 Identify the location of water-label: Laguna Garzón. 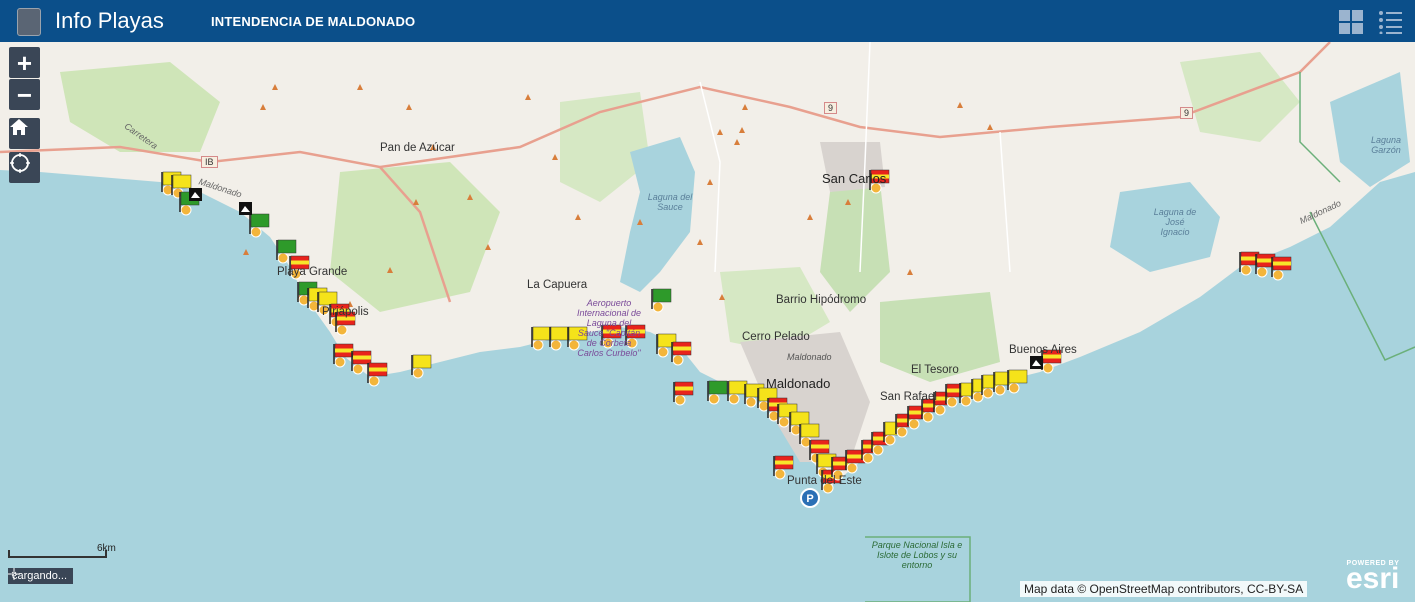
(1386, 145).